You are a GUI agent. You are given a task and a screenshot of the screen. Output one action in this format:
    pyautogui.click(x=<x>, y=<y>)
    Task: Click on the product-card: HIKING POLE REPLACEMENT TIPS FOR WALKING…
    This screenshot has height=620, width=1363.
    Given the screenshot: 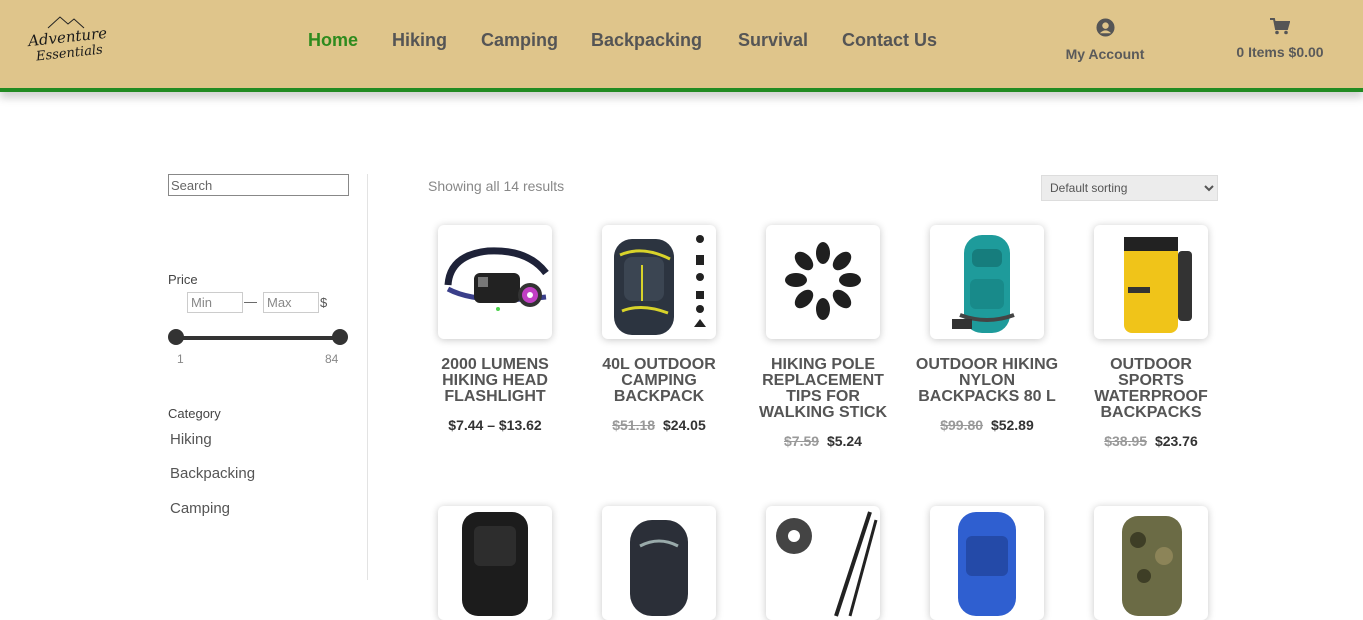 What is the action you would take?
    pyautogui.click(x=823, y=337)
    